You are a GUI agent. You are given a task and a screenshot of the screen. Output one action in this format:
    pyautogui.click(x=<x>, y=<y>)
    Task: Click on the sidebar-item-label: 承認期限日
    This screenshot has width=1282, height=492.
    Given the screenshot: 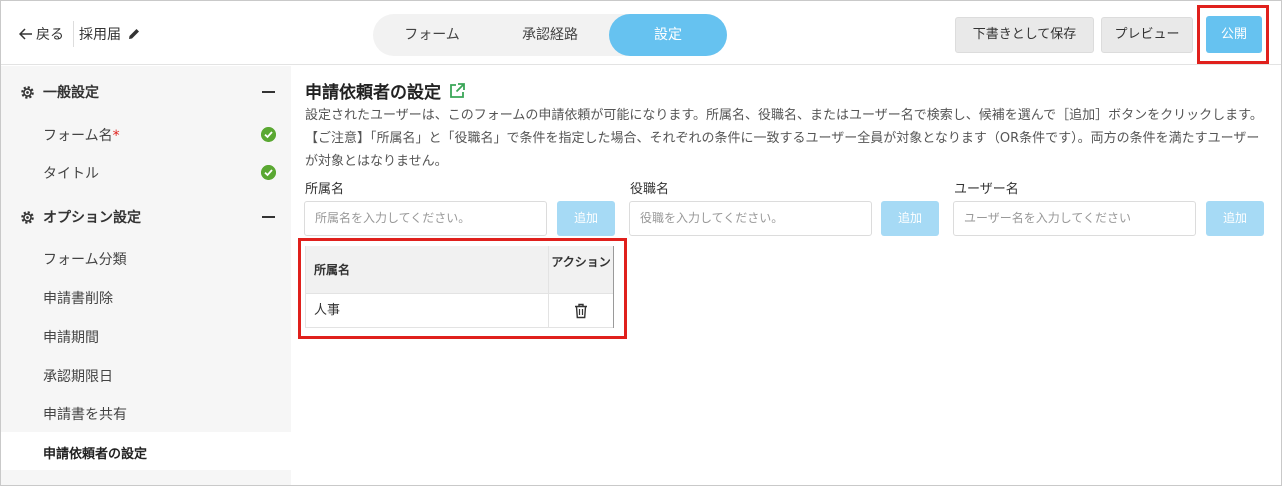 What is the action you would take?
    pyautogui.click(x=78, y=377)
    